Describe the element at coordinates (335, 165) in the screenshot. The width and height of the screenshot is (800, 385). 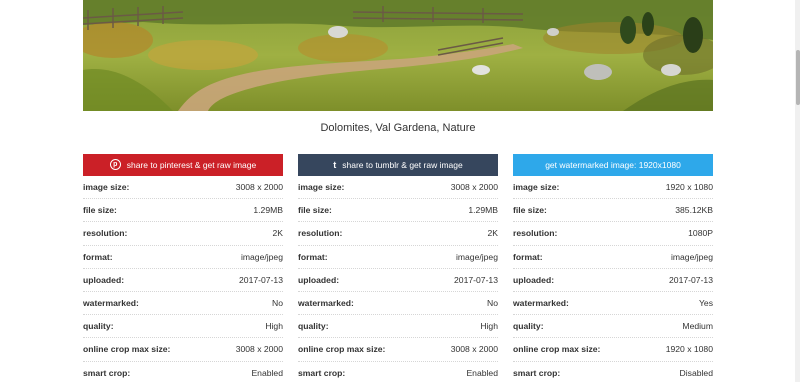
I see `tumblr-icon: t` at that location.